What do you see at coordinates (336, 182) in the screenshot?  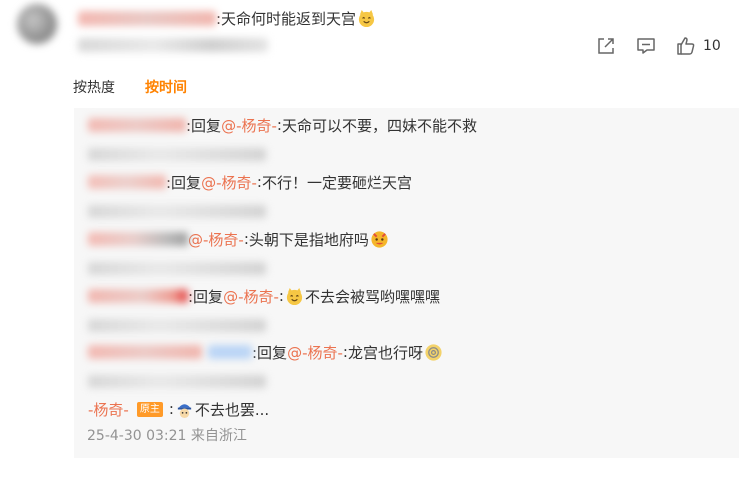 I see `reply-text: 不行！一定要砸烂天宫` at bounding box center [336, 182].